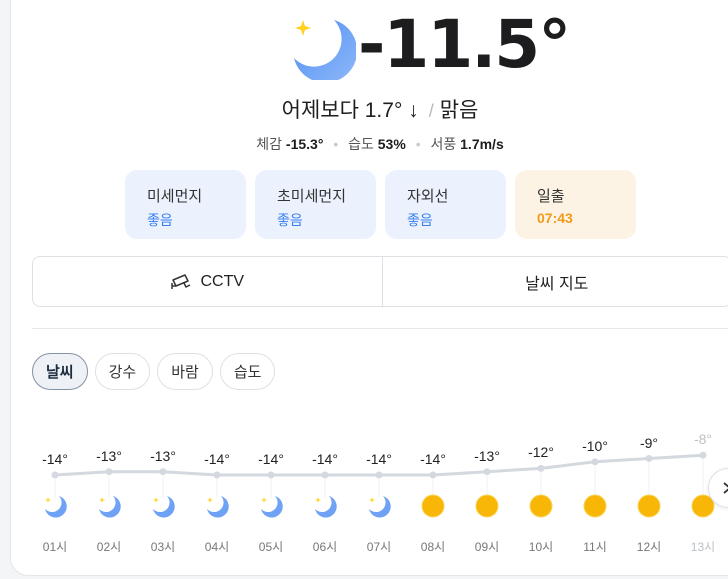  Describe the element at coordinates (380, 328) in the screenshot. I see `divider` at that location.